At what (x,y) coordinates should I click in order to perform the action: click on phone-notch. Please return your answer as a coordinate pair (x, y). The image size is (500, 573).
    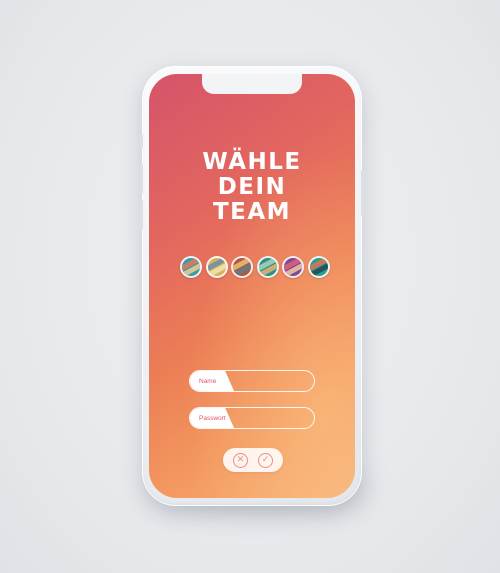
    Looking at the image, I should click on (252, 84).